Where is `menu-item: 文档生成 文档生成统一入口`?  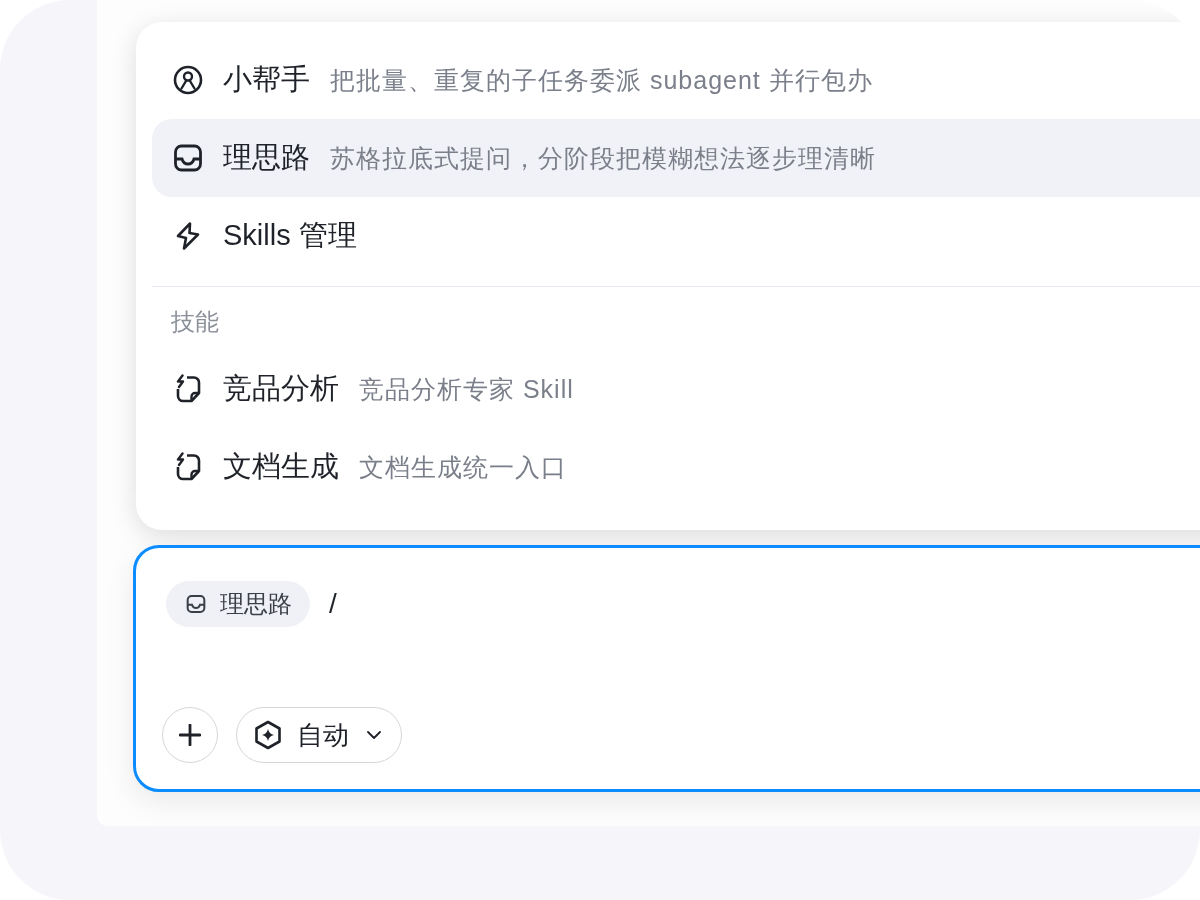 menu-item: 文档生成 文档生成统一入口 is located at coordinates (676, 467).